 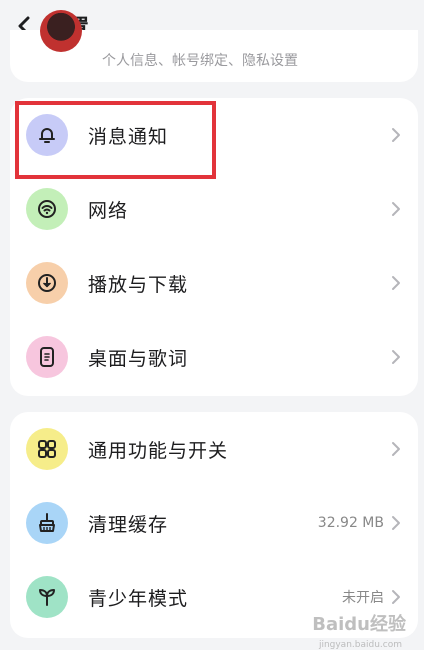 What do you see at coordinates (214, 209) in the screenshot?
I see `settings-item-network: 网络` at bounding box center [214, 209].